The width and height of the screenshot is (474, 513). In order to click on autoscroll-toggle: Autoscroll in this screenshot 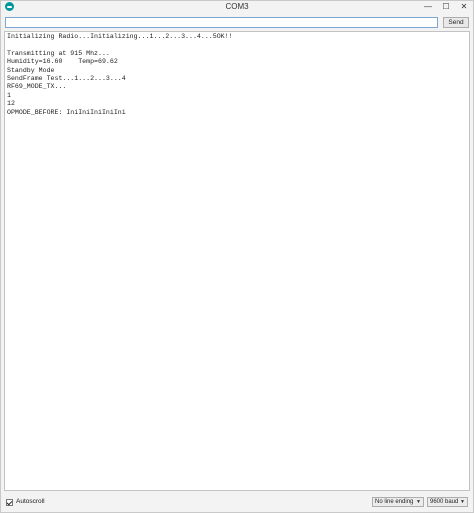, I will do `click(25, 502)`.